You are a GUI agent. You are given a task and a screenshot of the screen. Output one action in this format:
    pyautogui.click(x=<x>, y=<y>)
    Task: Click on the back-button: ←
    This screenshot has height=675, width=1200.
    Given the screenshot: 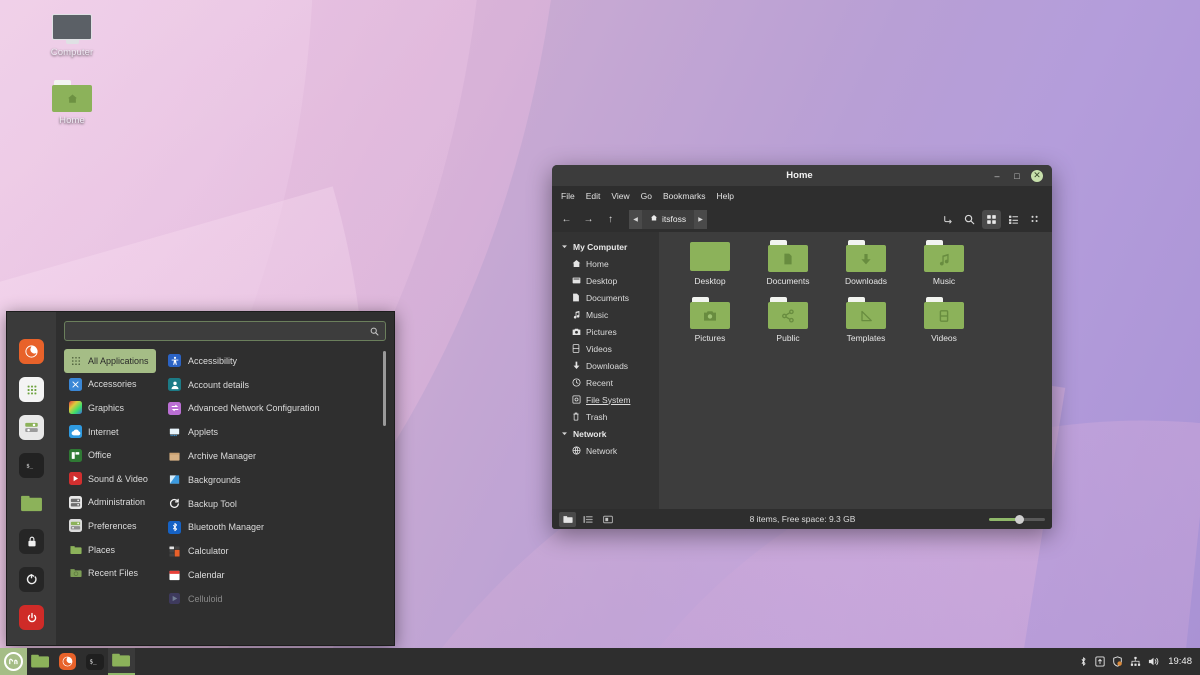 What is the action you would take?
    pyautogui.click(x=566, y=219)
    